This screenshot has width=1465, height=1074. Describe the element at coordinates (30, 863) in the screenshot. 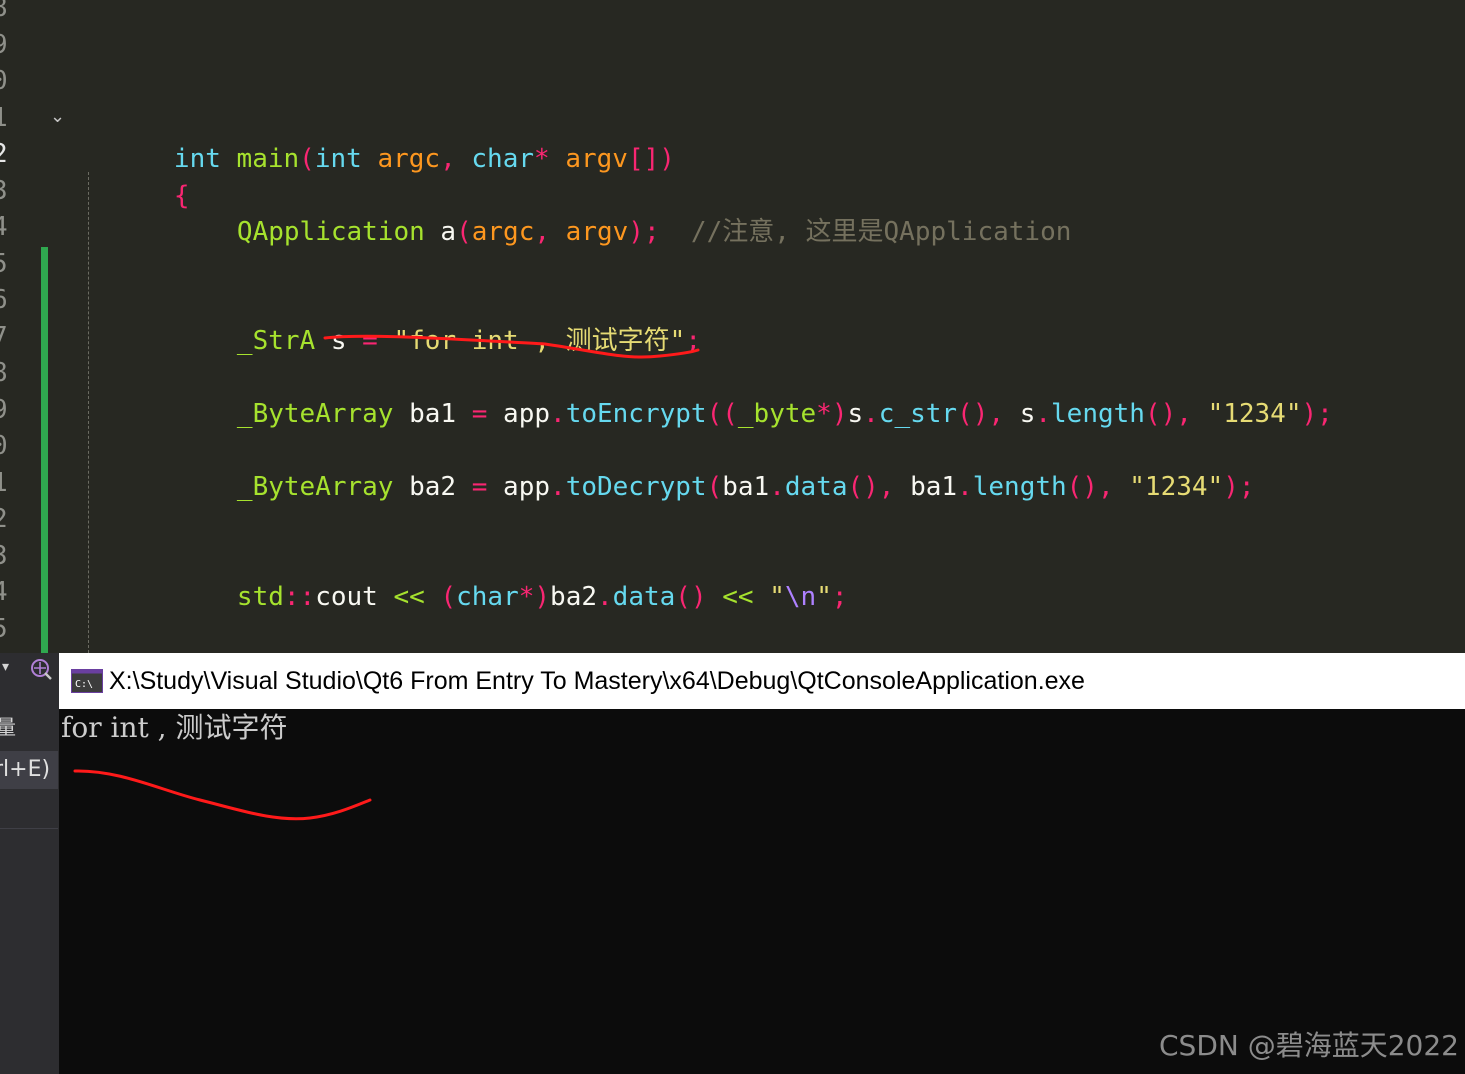

I see `side-panel: ▾ 量 rl+E)` at that location.